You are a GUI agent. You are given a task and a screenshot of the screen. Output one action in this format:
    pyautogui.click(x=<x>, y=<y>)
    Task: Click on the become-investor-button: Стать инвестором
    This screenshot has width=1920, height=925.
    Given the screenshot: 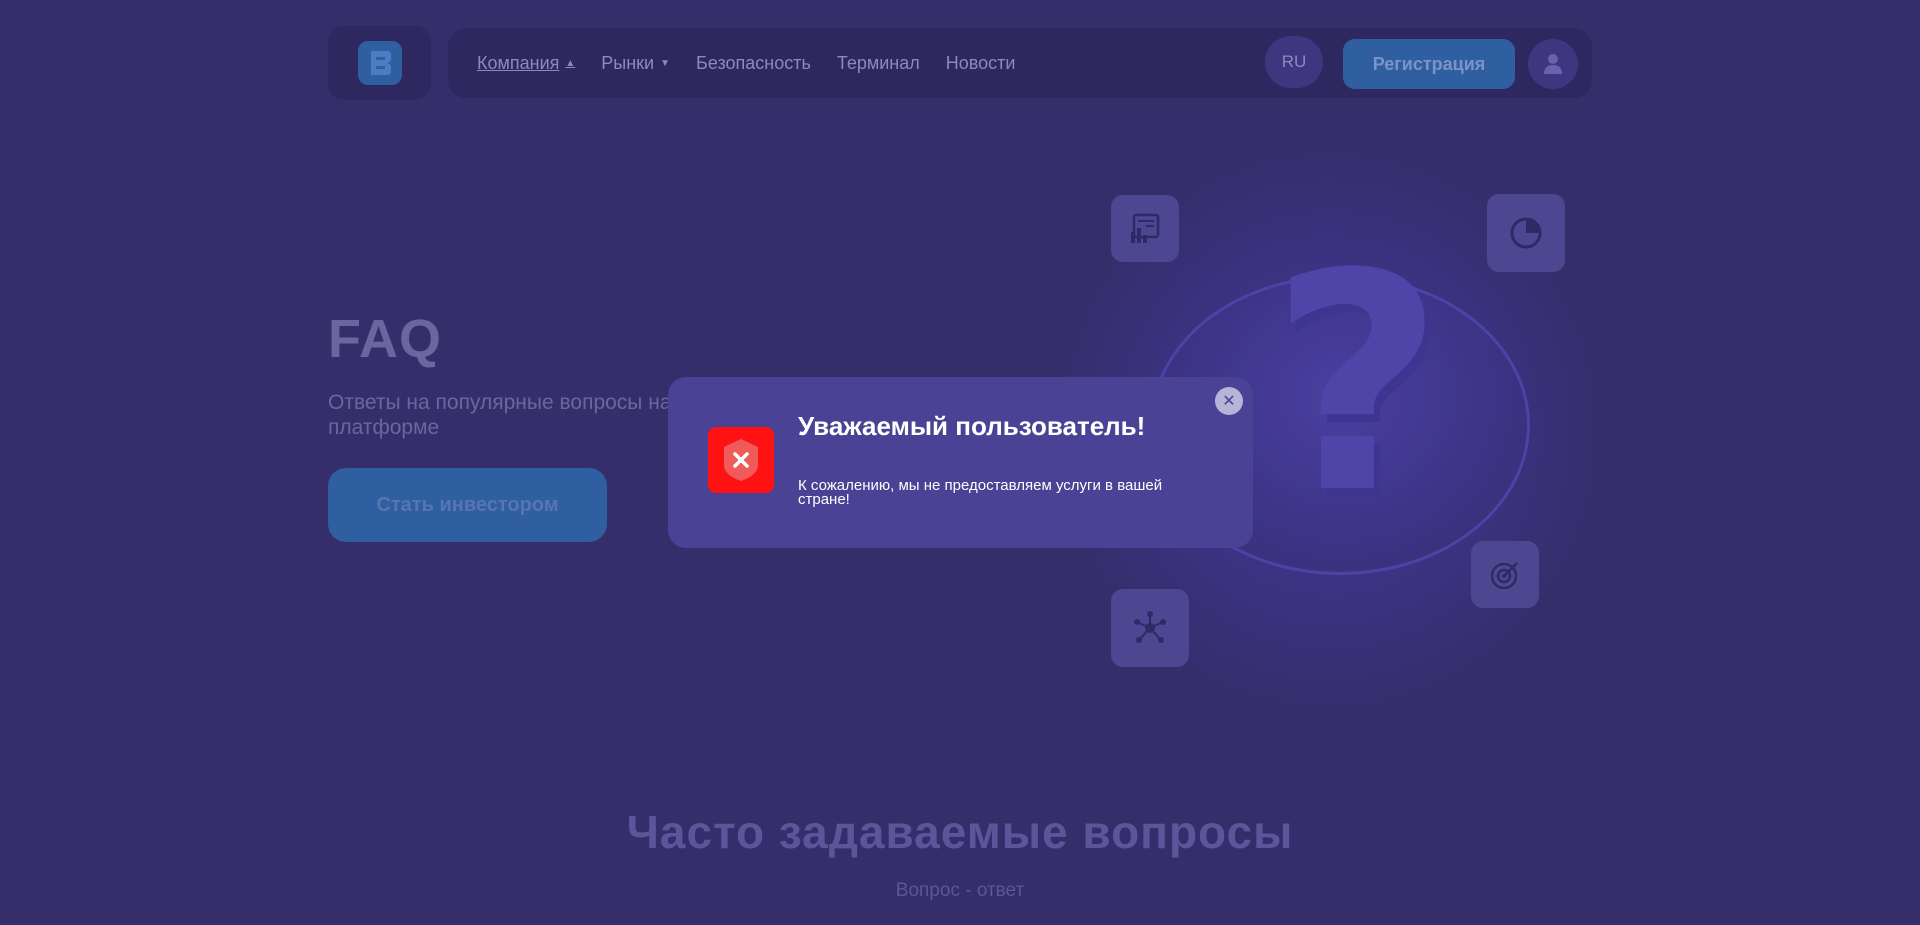 What is the action you would take?
    pyautogui.click(x=467, y=505)
    